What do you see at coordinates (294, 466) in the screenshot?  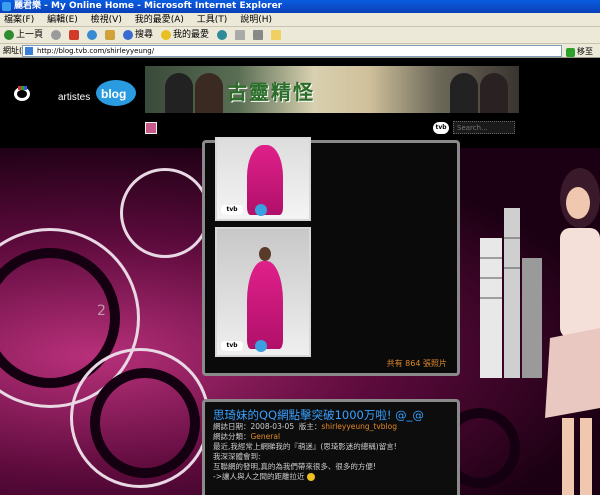 I see `post-body-line: 互聯網的發明,真的為我們帶來很多、很多的方便!` at bounding box center [294, 466].